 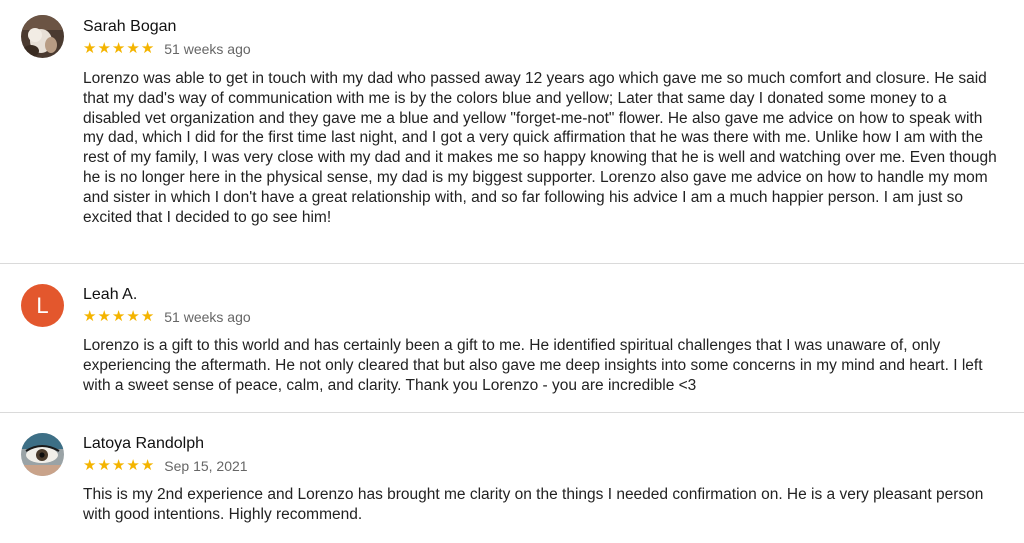 I want to click on review-date: Sep 15, 2021, so click(x=206, y=466).